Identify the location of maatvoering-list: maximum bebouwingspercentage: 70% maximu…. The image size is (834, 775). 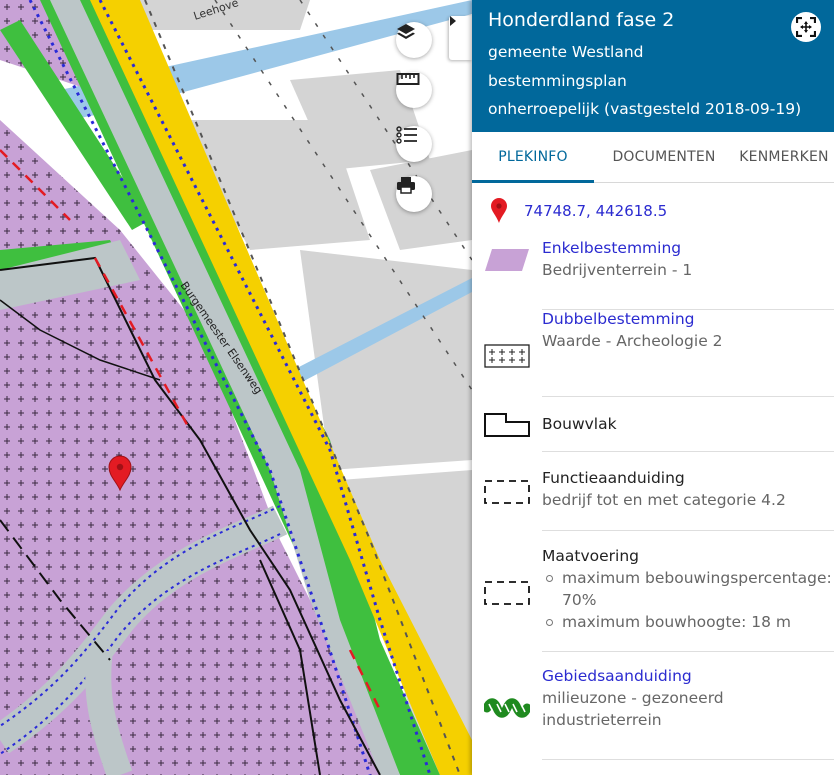
(688, 600).